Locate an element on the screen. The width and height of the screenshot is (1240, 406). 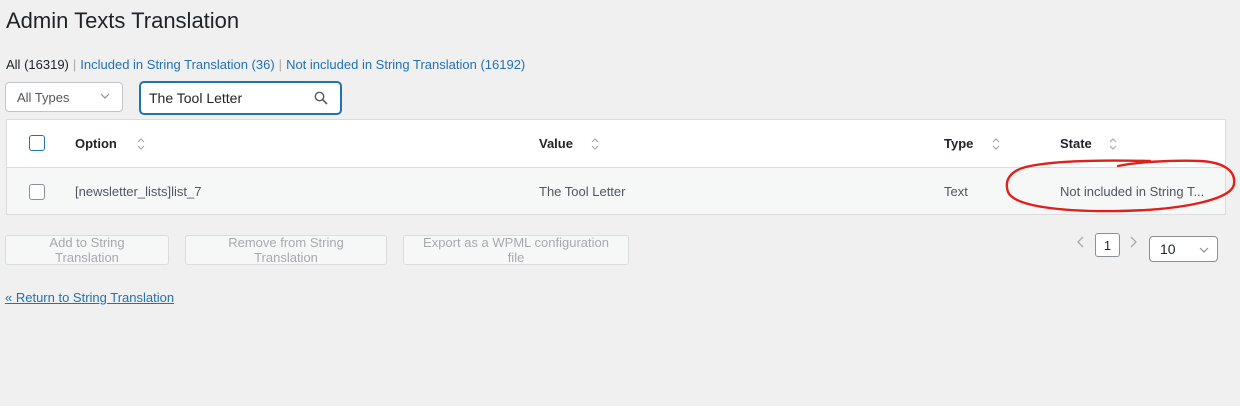
table-header: Option Value Type State is located at coordinates (616, 144).